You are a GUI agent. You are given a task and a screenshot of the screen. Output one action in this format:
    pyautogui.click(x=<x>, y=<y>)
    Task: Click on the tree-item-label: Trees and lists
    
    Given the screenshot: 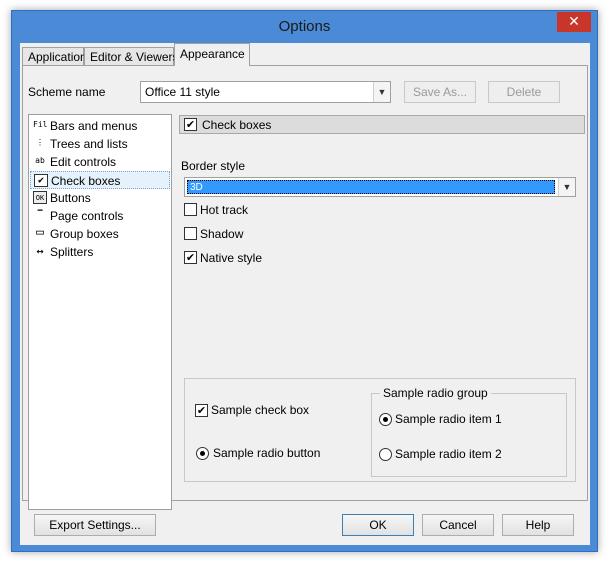 What is the action you would take?
    pyautogui.click(x=89, y=144)
    